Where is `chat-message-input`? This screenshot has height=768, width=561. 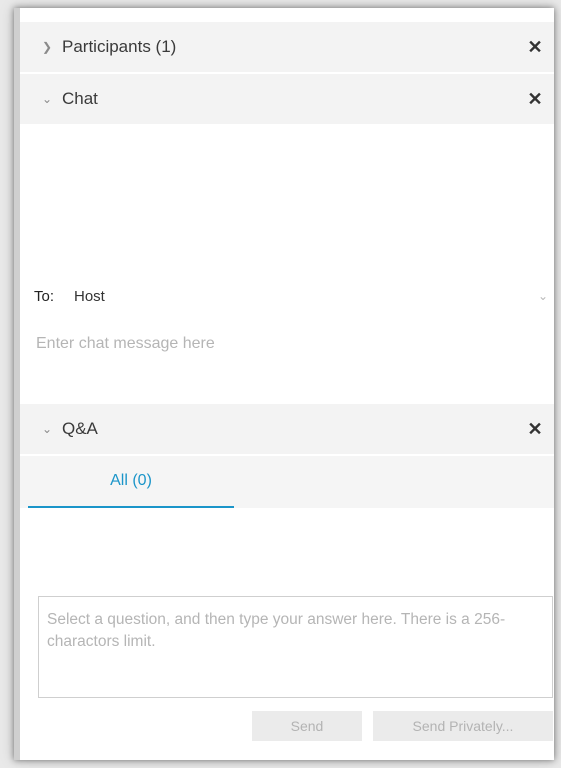
chat-message-input is located at coordinates (287, 344).